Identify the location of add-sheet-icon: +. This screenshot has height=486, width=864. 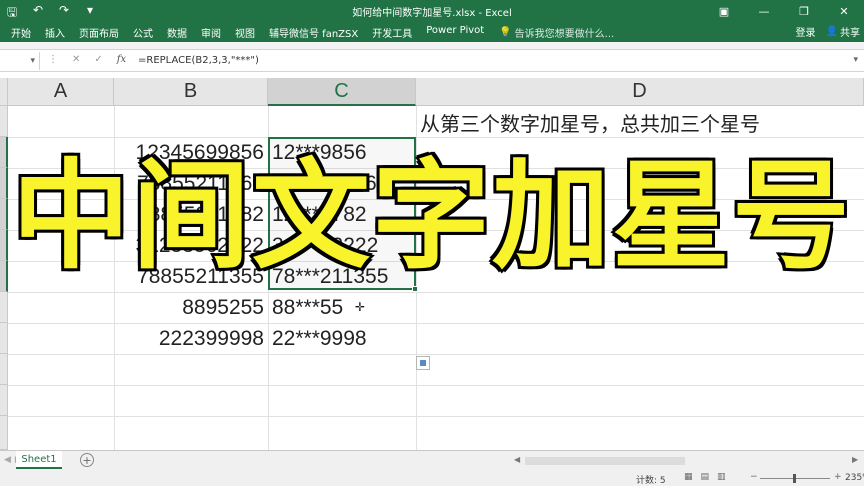
(87, 460).